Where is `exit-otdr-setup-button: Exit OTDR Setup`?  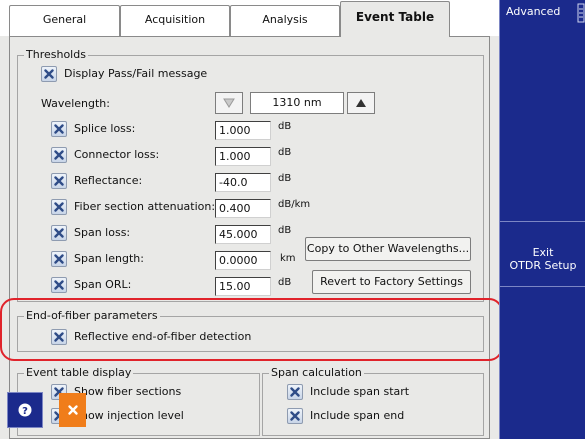
exit-otdr-setup-button: Exit OTDR Setup is located at coordinates (542, 259).